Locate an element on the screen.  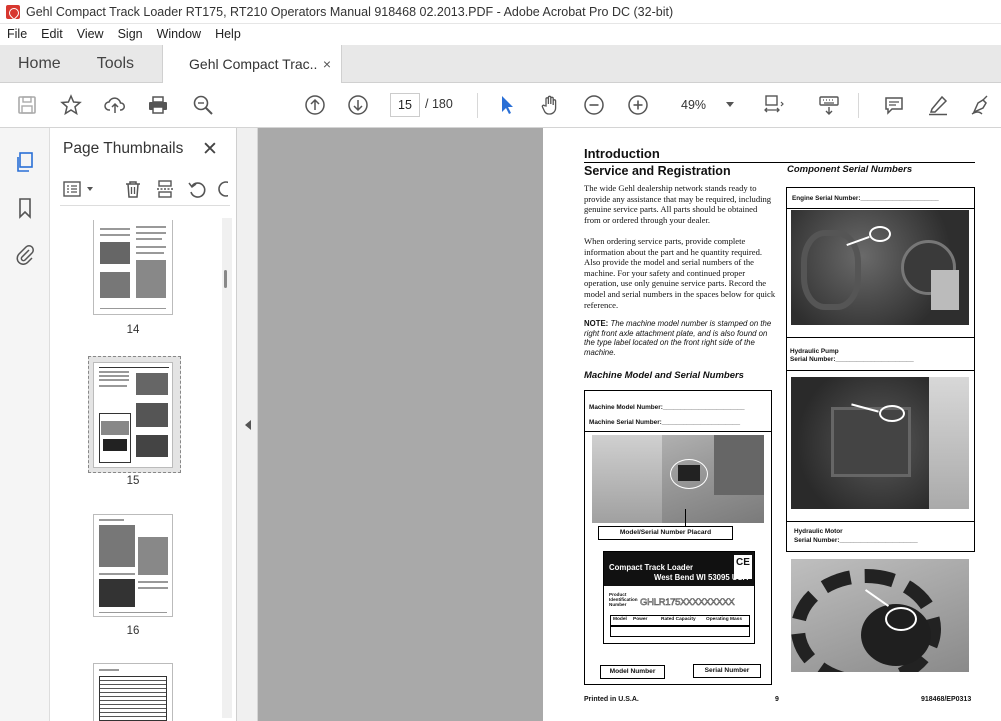
placard-callout: Model/Serial Number Placard is located at coordinates (665, 533).